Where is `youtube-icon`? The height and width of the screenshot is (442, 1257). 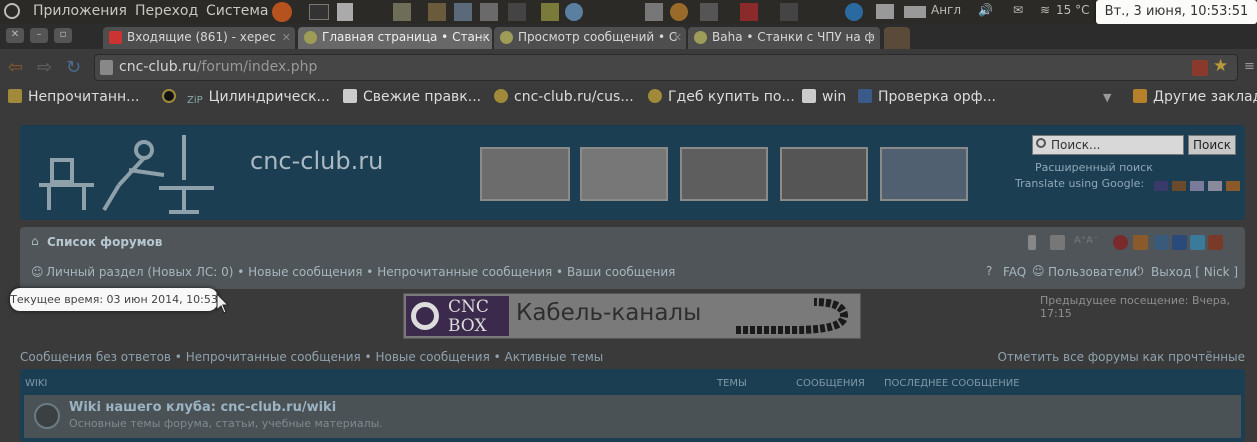 youtube-icon is located at coordinates (1120, 242).